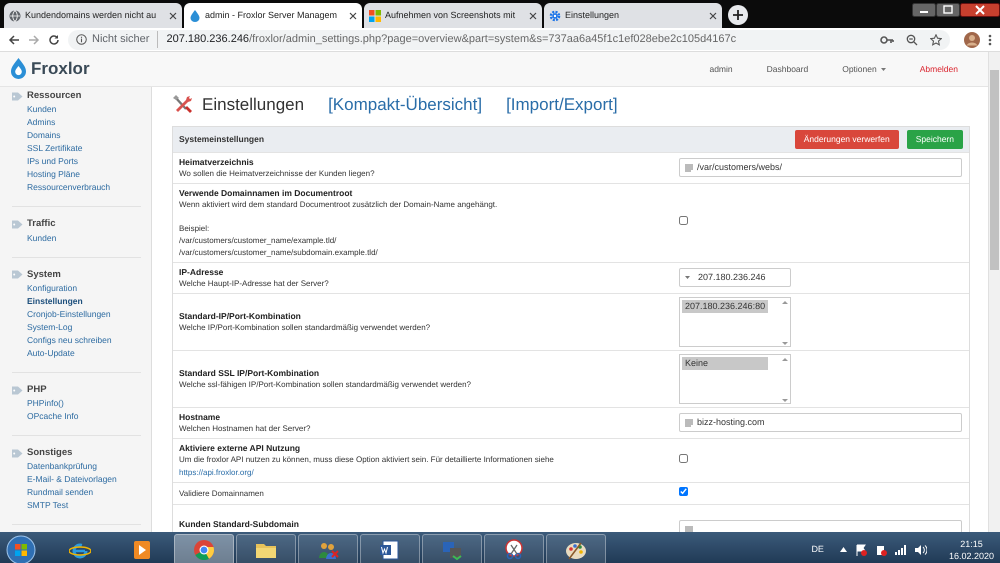 Image resolution: width=1000 pixels, height=563 pixels. What do you see at coordinates (90, 15) in the screenshot?
I see `tab-title: Kundendomains werden nicht au` at bounding box center [90, 15].